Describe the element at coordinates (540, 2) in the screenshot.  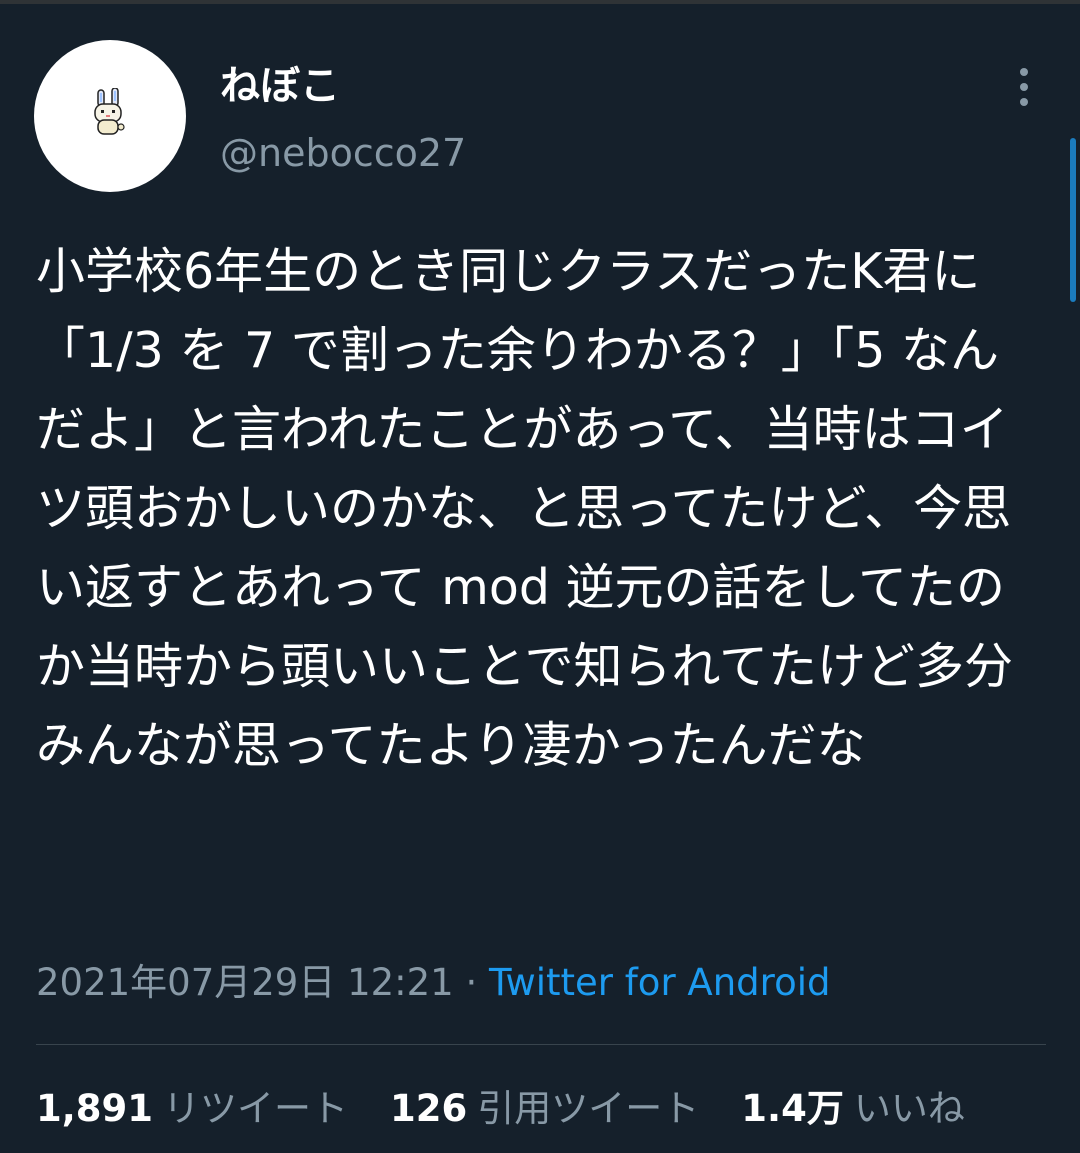
I see `top-divider` at that location.